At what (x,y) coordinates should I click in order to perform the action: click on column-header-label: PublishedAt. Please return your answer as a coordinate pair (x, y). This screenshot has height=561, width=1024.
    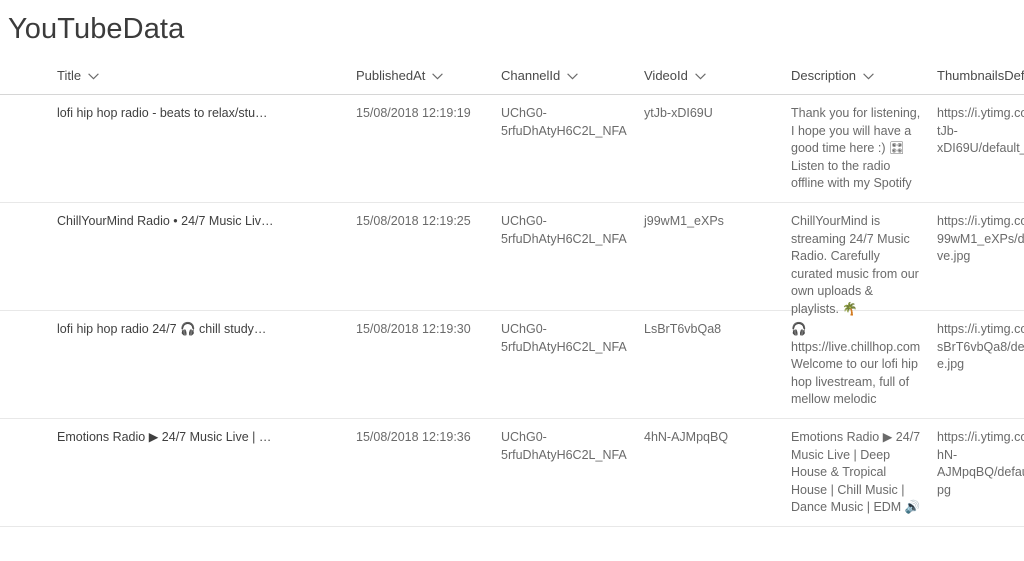
    Looking at the image, I should click on (391, 75).